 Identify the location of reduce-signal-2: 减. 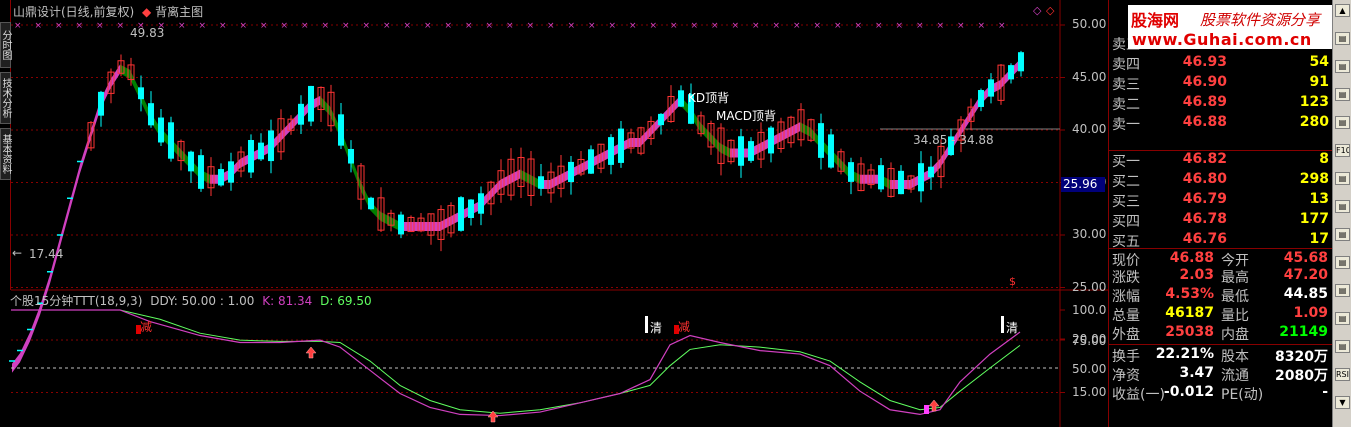
(684, 327).